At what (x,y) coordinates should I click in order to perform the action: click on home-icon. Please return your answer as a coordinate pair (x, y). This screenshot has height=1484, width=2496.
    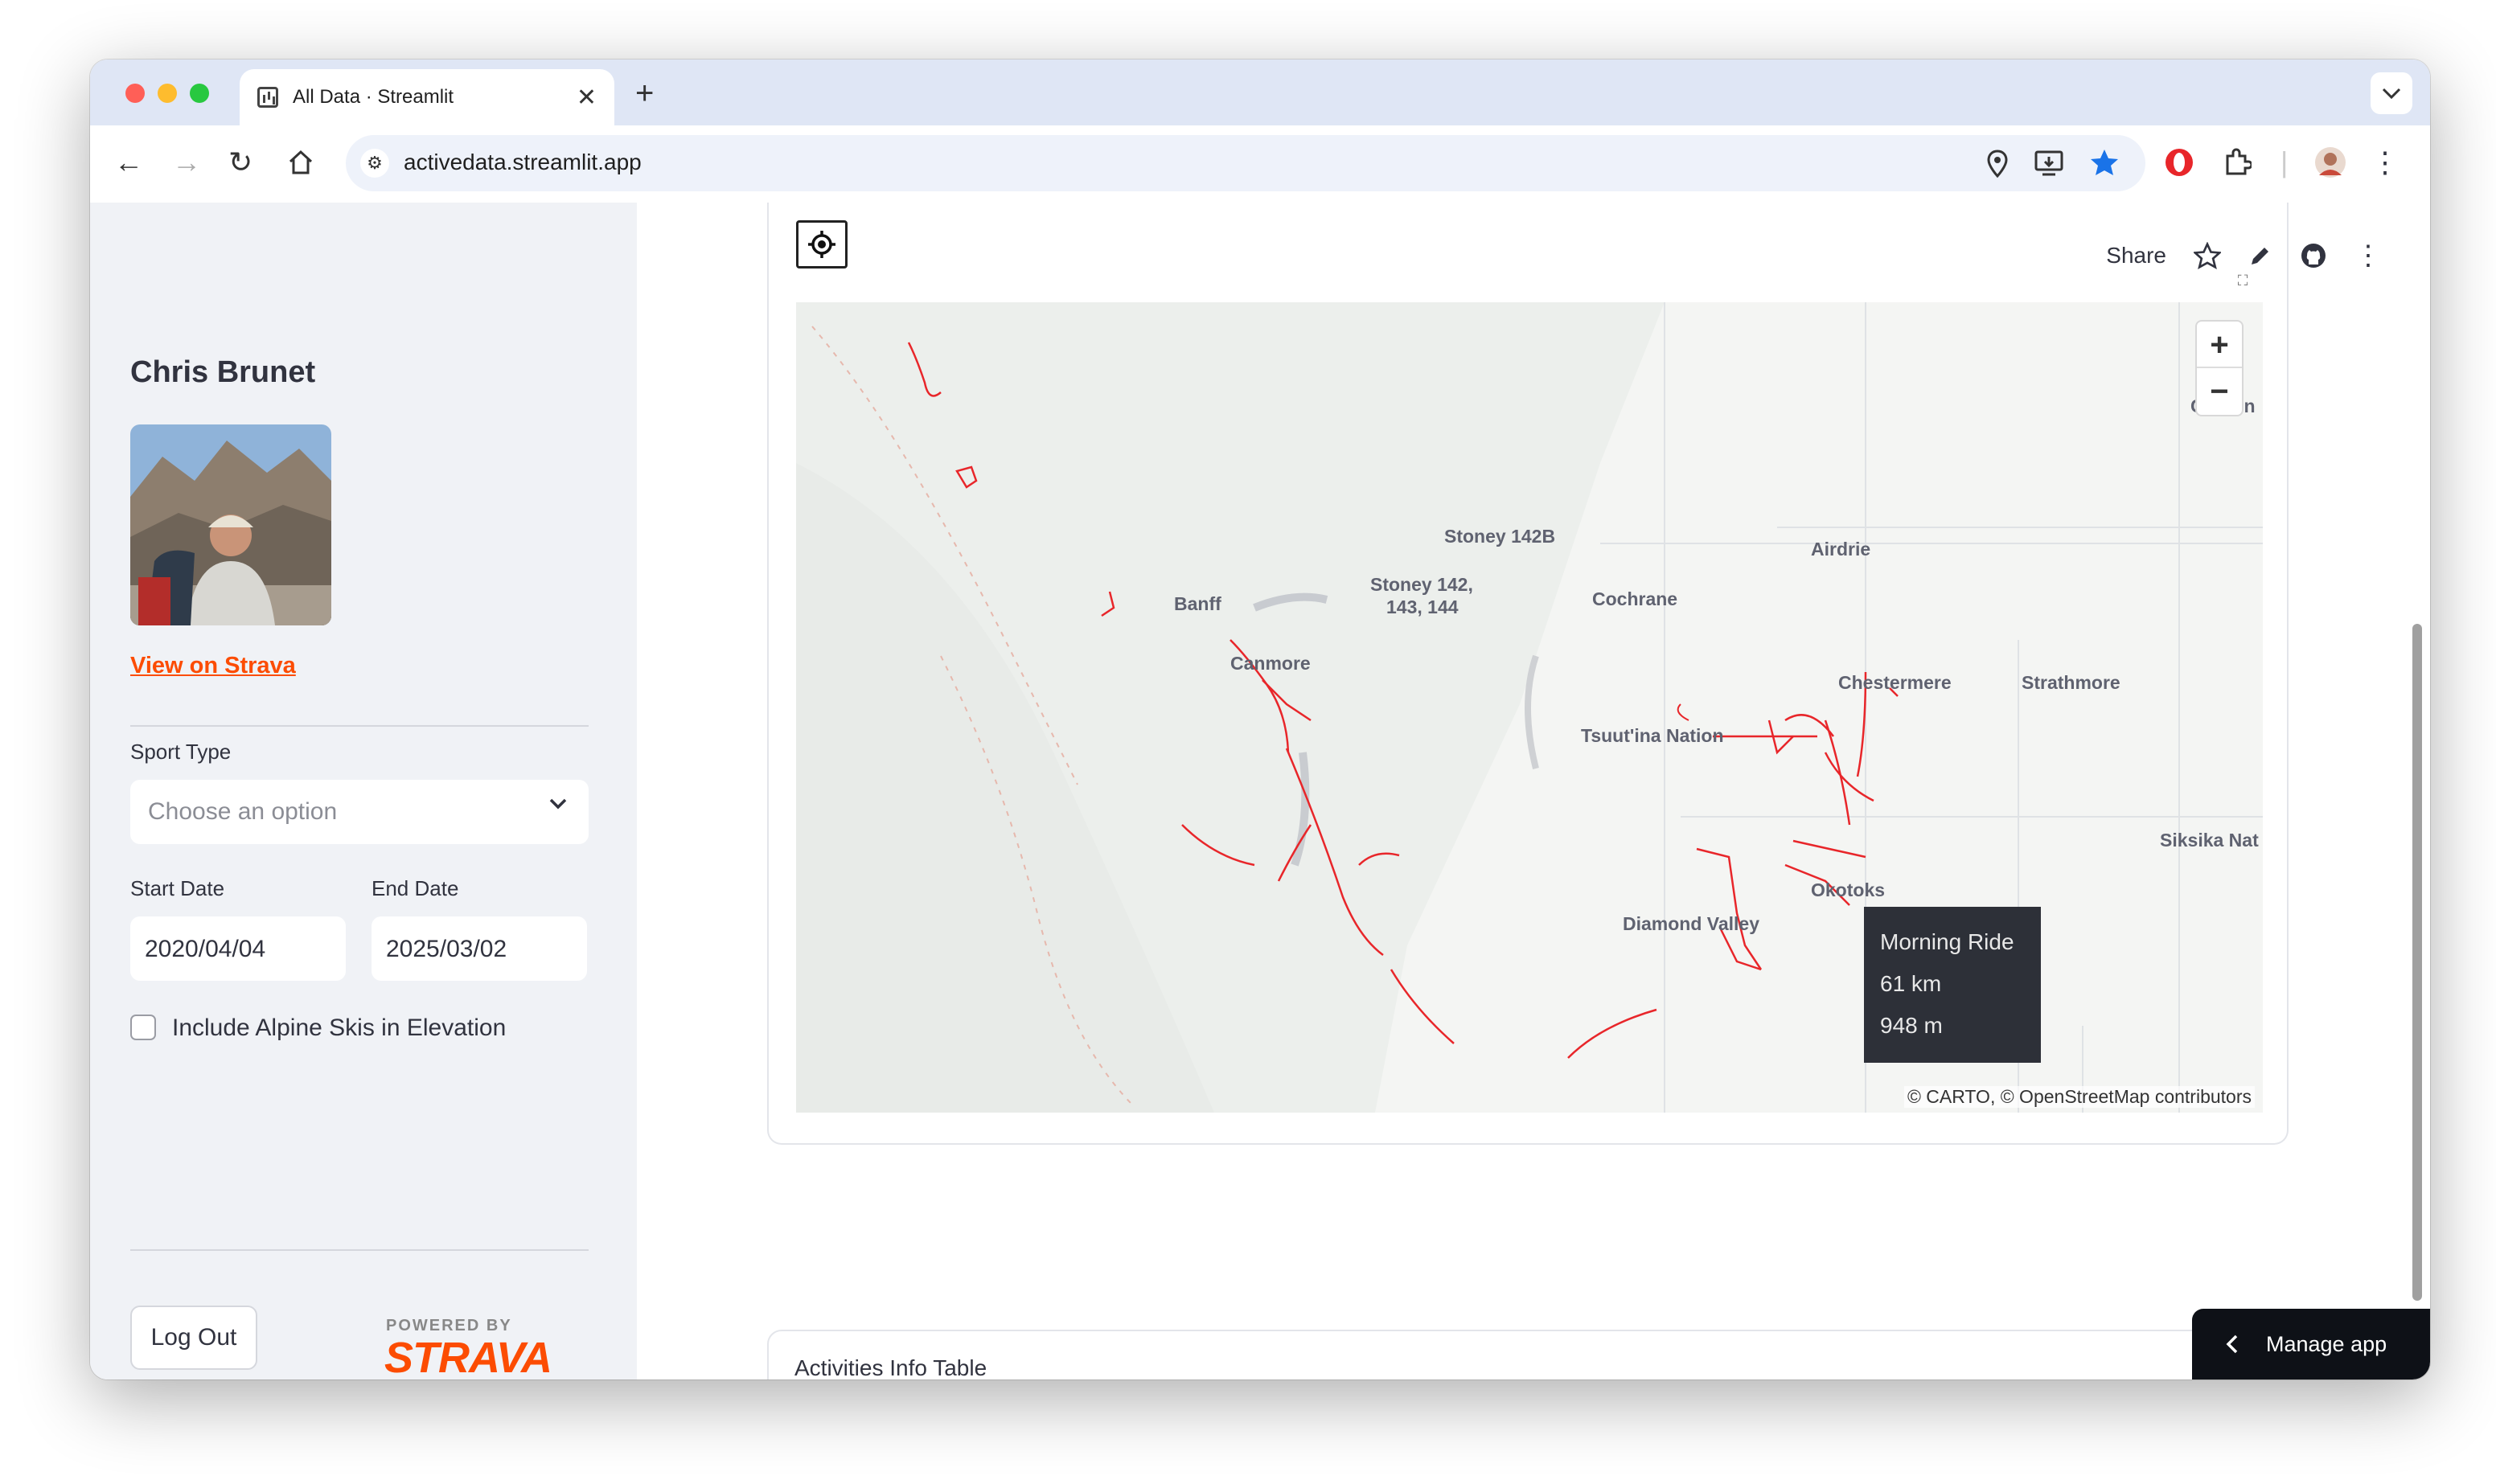
    Looking at the image, I should click on (300, 163).